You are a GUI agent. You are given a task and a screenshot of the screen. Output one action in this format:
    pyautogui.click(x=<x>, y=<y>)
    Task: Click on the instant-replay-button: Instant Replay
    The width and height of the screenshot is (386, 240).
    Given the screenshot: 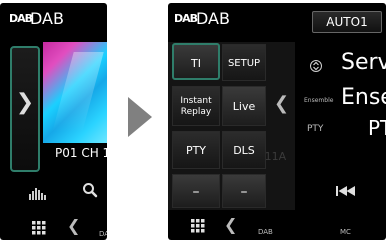 What is the action you would take?
    pyautogui.click(x=196, y=106)
    